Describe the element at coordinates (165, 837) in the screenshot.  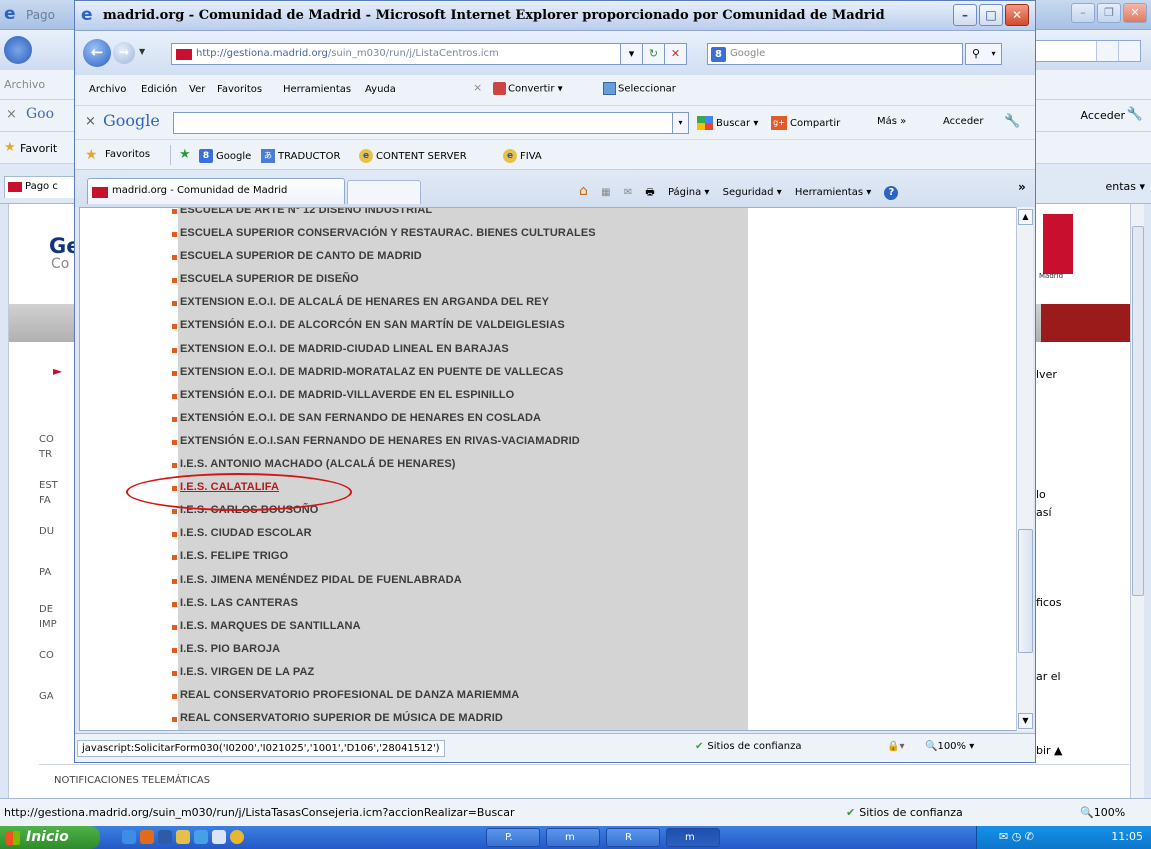
I see `word-quicklaunch-icon` at that location.